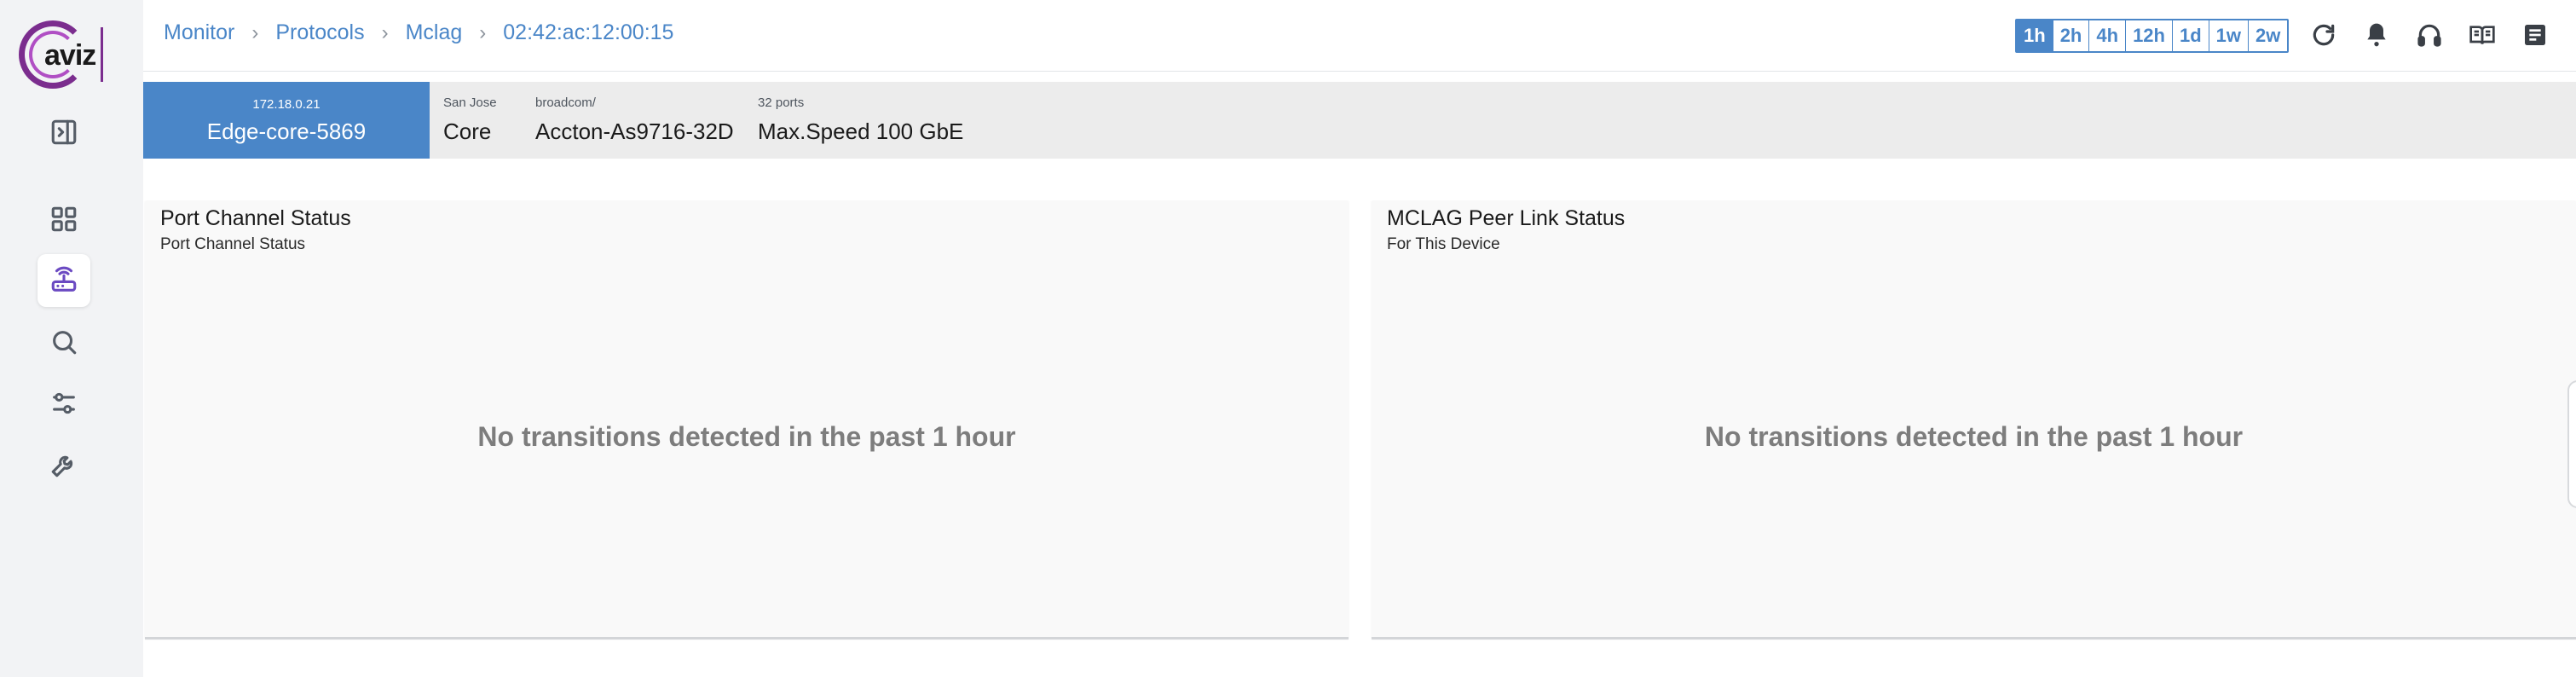  I want to click on speed-value: Max.Speed 100 GbE, so click(861, 131).